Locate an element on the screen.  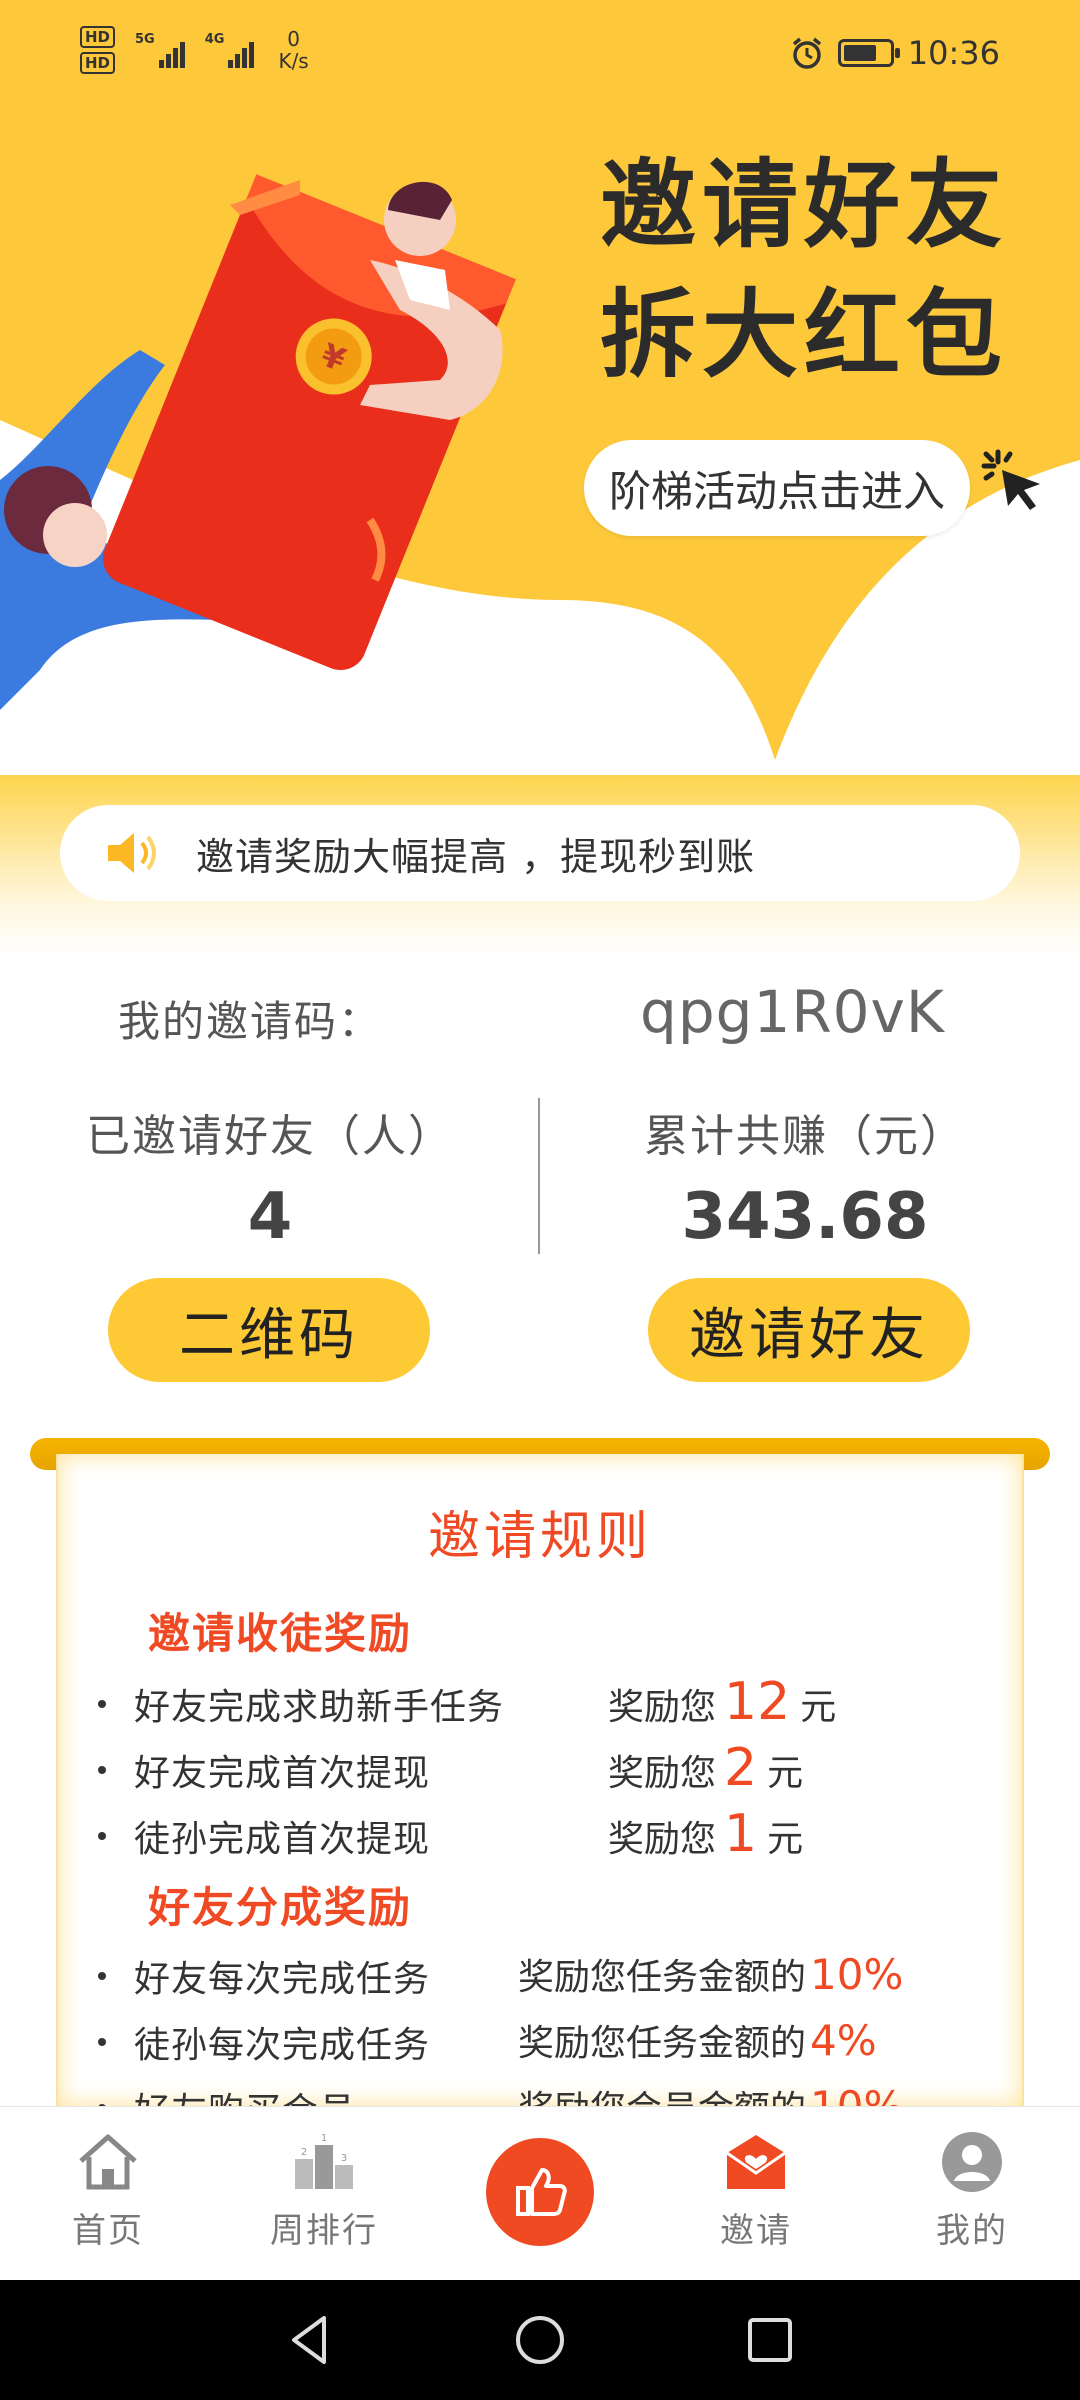
total-earned-label: 累计共赚（元） is located at coordinates (805, 1136).